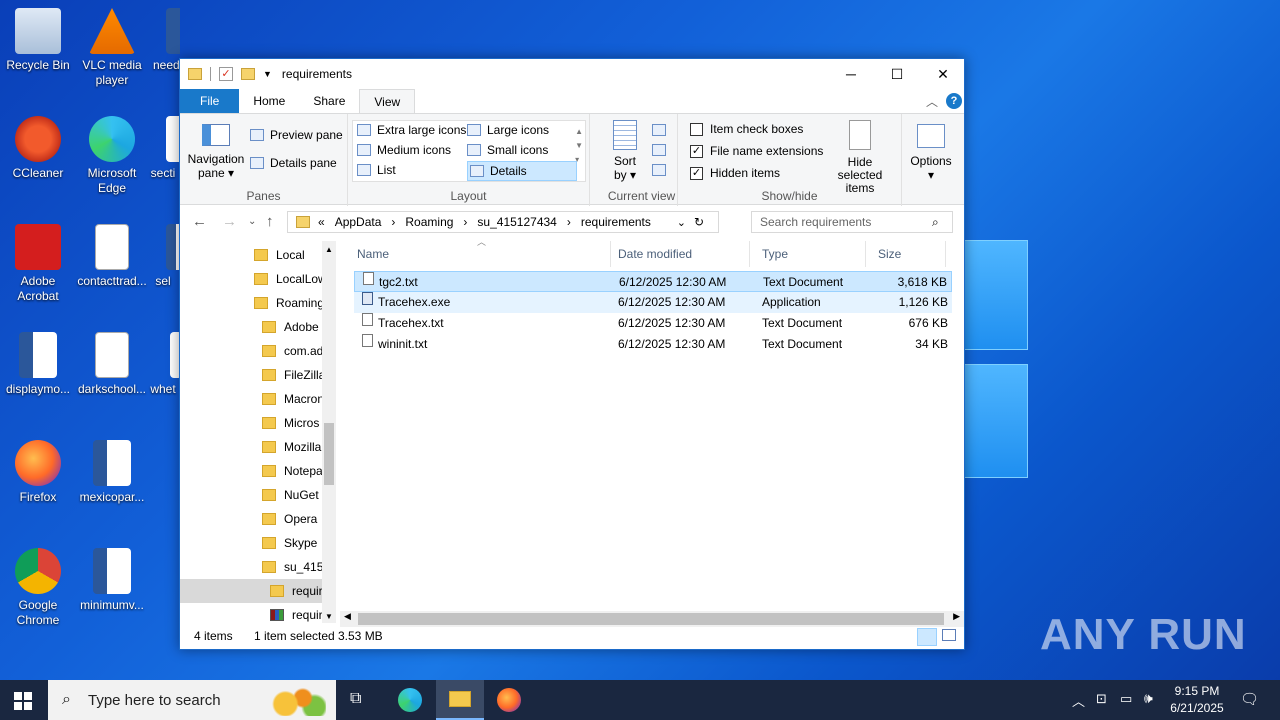 The width and height of the screenshot is (1280, 720). I want to click on group-by-icon, so click(659, 130).